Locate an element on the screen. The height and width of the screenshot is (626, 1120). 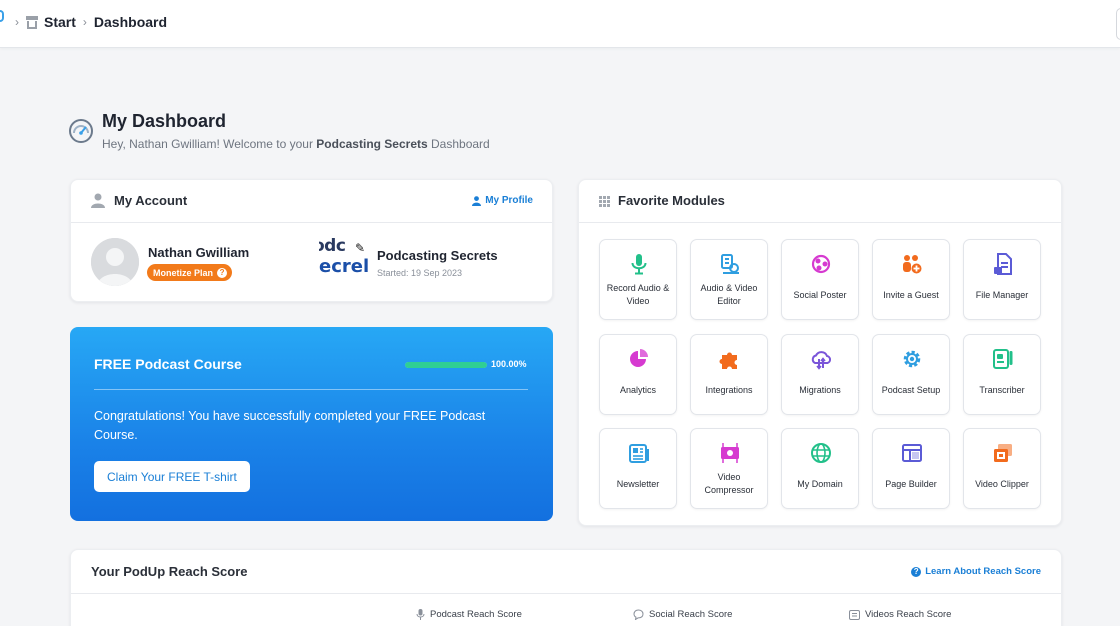
module-label: Newsletter is located at coordinates (638, 483).